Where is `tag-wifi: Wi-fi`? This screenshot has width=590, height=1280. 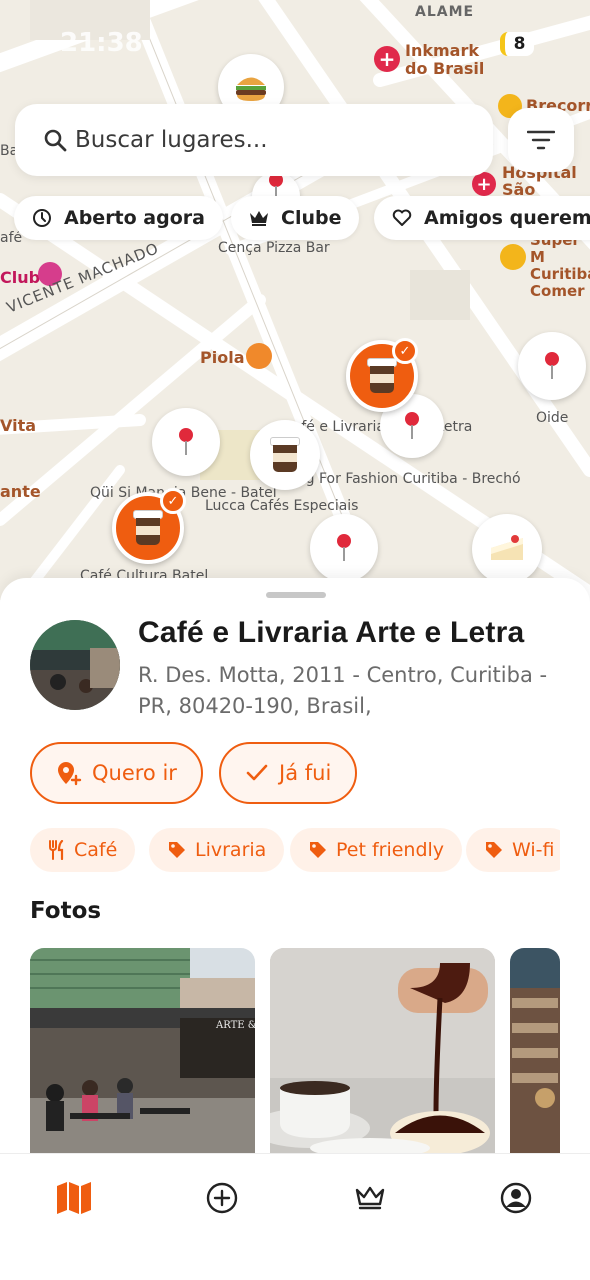
tag-wifi: Wi-fi is located at coordinates (513, 850).